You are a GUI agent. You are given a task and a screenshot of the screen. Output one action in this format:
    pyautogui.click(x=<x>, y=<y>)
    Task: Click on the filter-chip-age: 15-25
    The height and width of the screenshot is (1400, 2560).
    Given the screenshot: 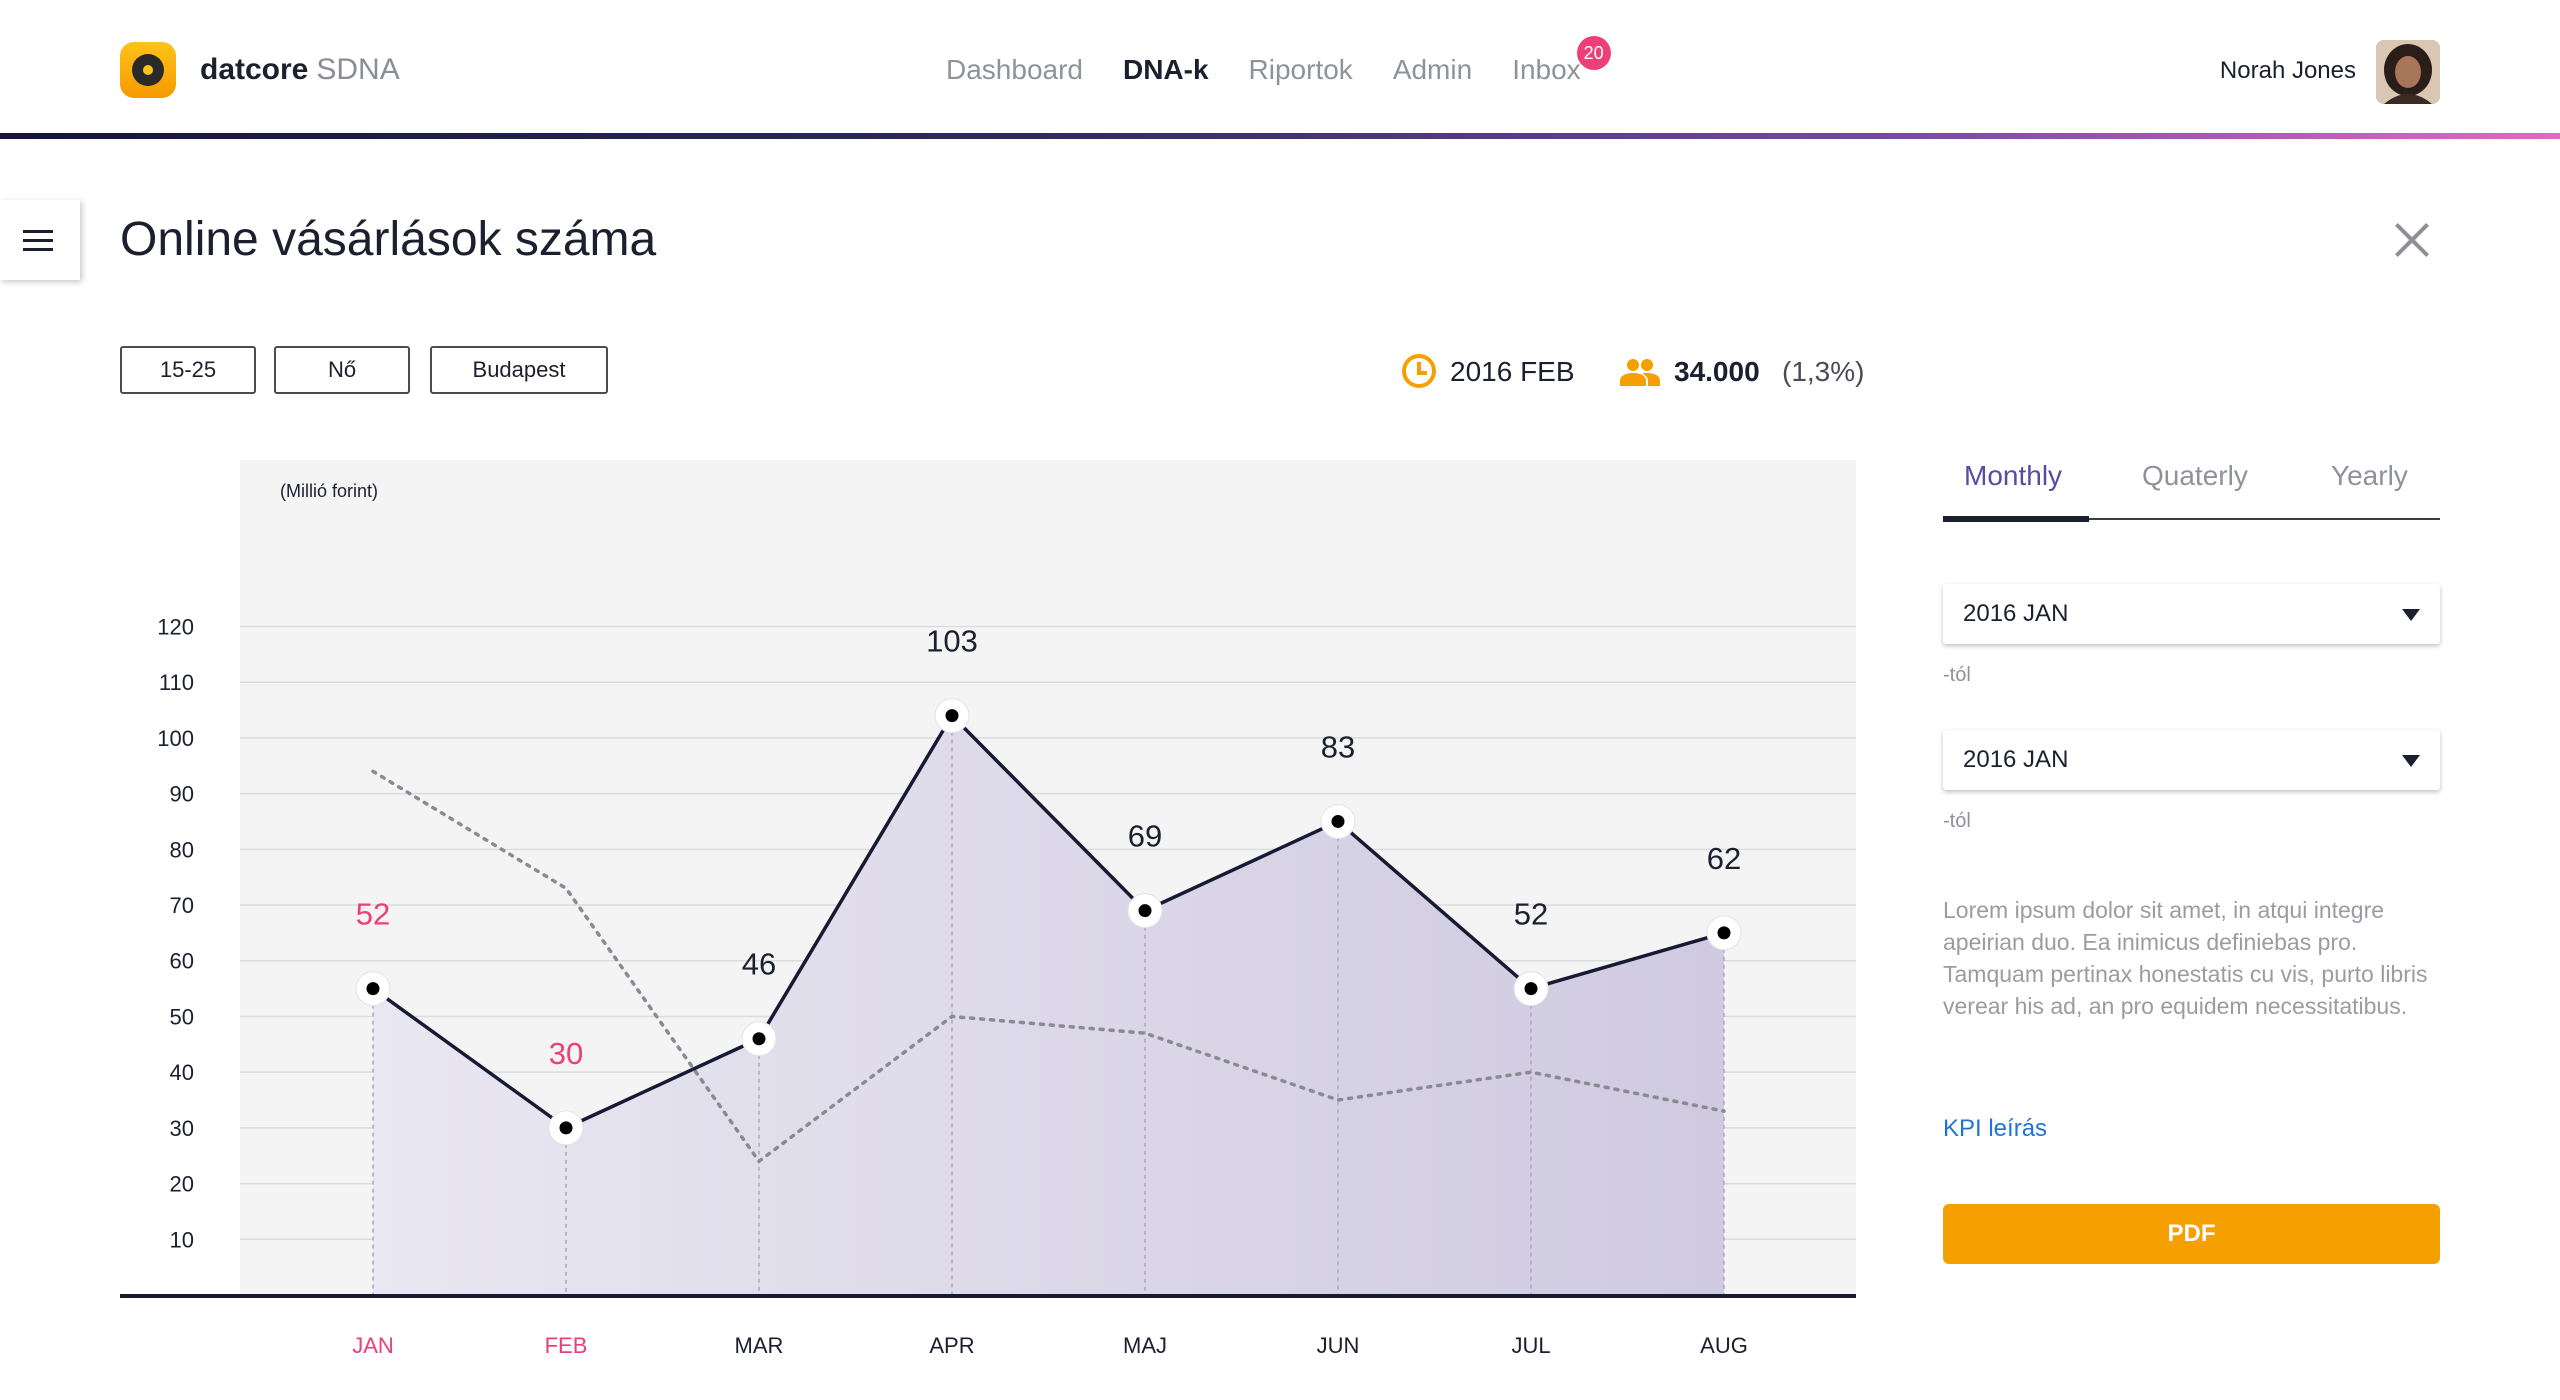 What is the action you would take?
    pyautogui.click(x=188, y=370)
    